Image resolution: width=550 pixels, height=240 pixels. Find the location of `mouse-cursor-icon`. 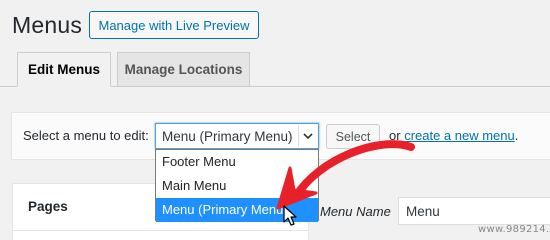

mouse-cursor-icon is located at coordinates (290, 215).